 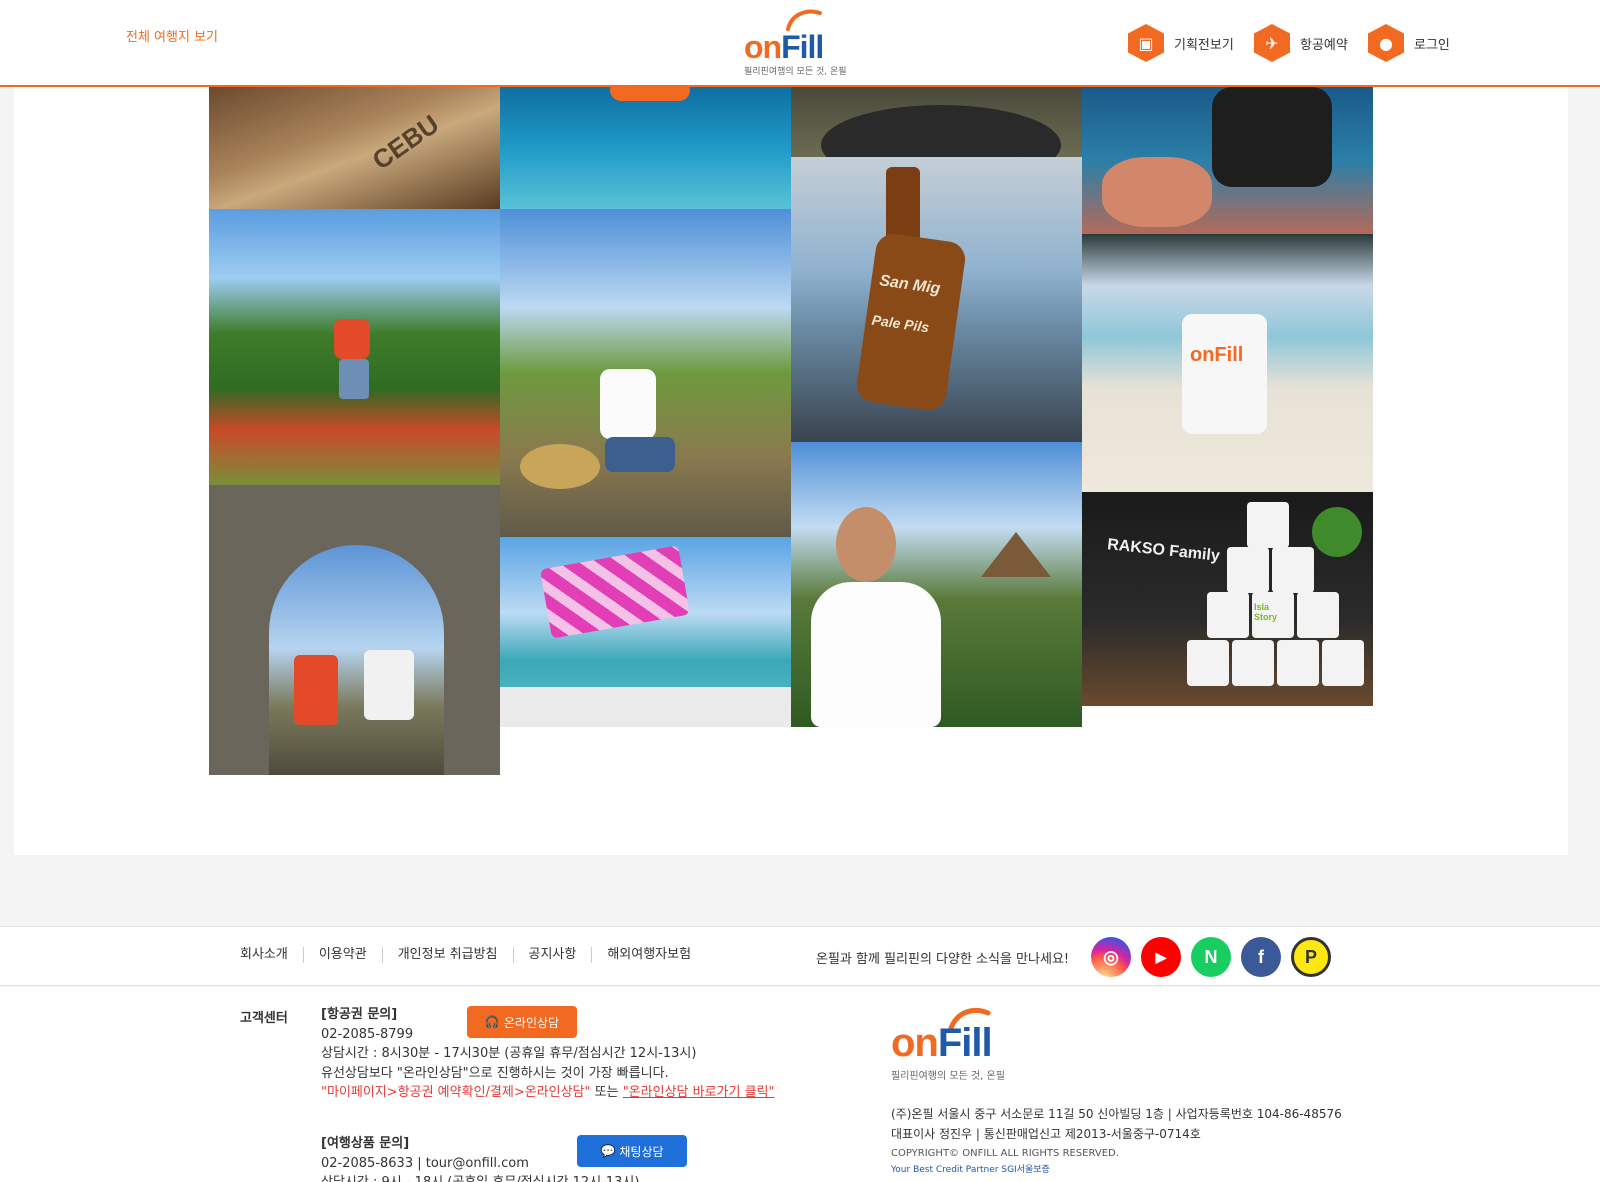 I want to click on air-inquiry-note: 유선상담보다 "온라인상담"으로 진행하시는 것이 가장 빠릅니다., so click(x=495, y=1073).